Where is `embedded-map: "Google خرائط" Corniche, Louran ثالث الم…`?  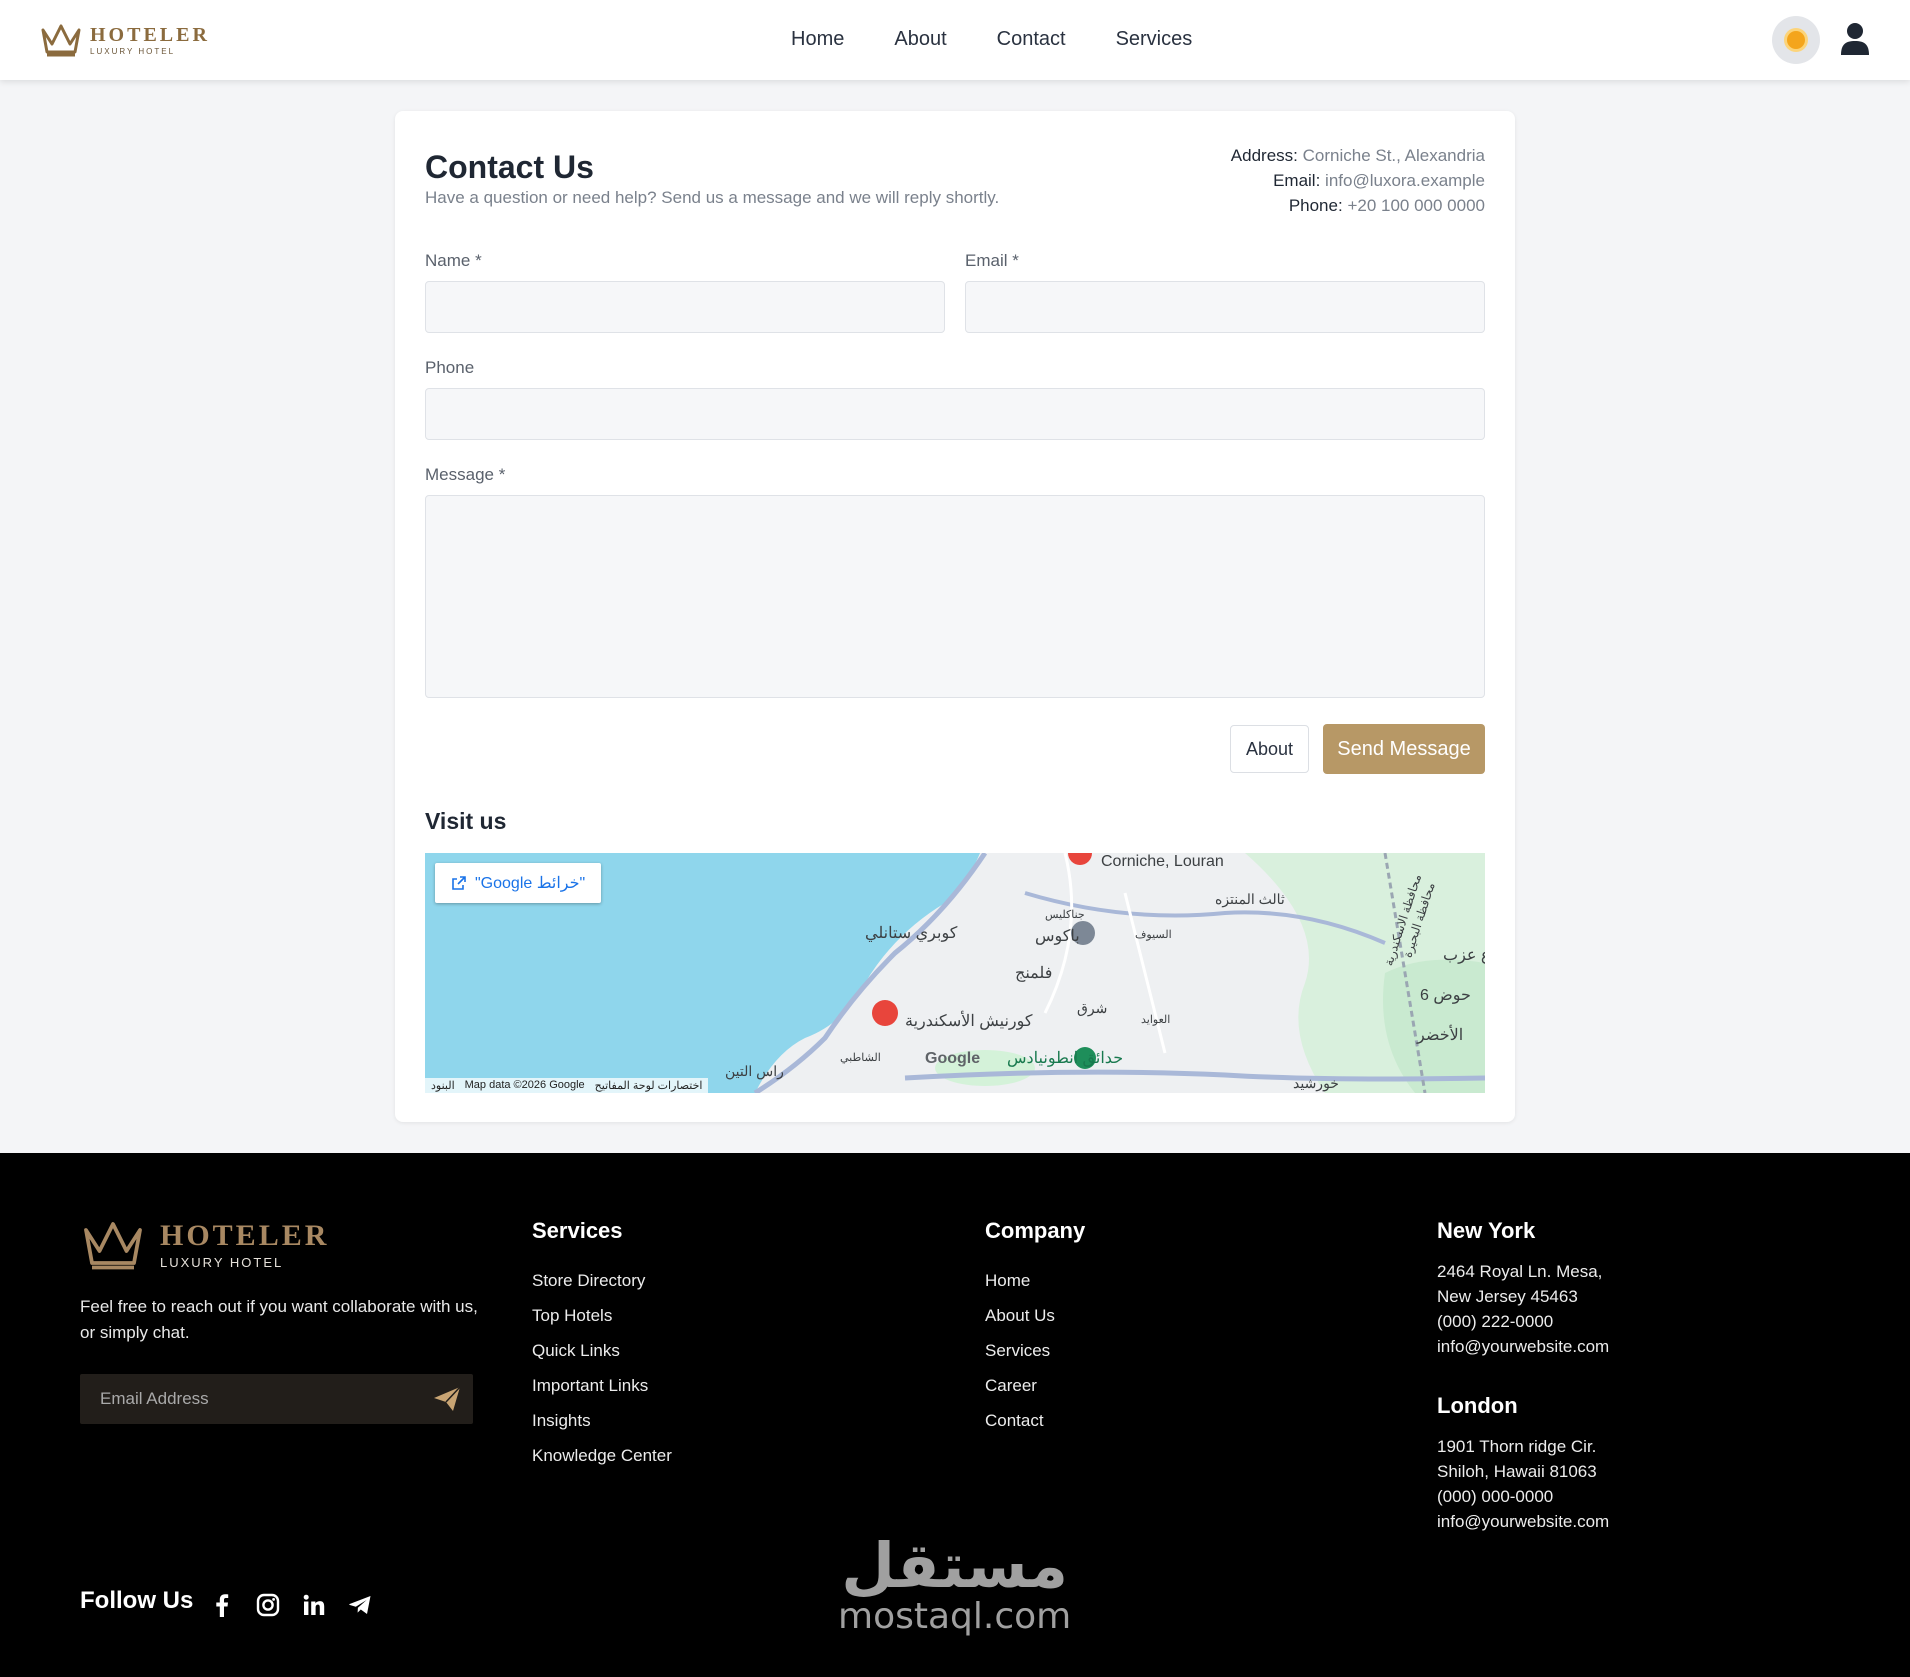
embedded-map: "Google خرائط" Corniche, Louran ثالث الم… is located at coordinates (955, 973).